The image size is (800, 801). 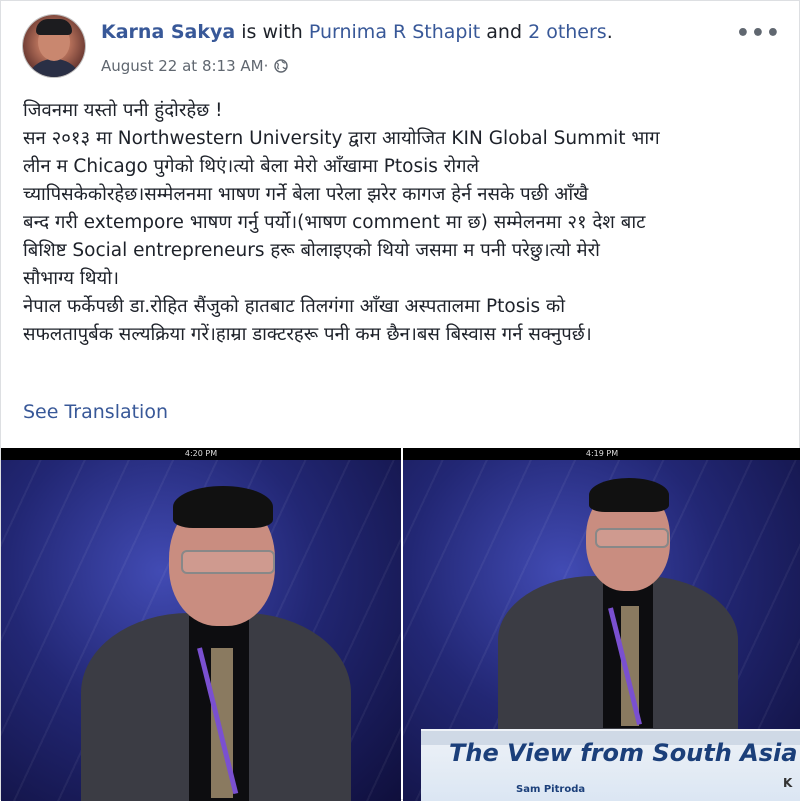 I want to click on banner-subtitle: Sam Pitroda, so click(x=551, y=789).